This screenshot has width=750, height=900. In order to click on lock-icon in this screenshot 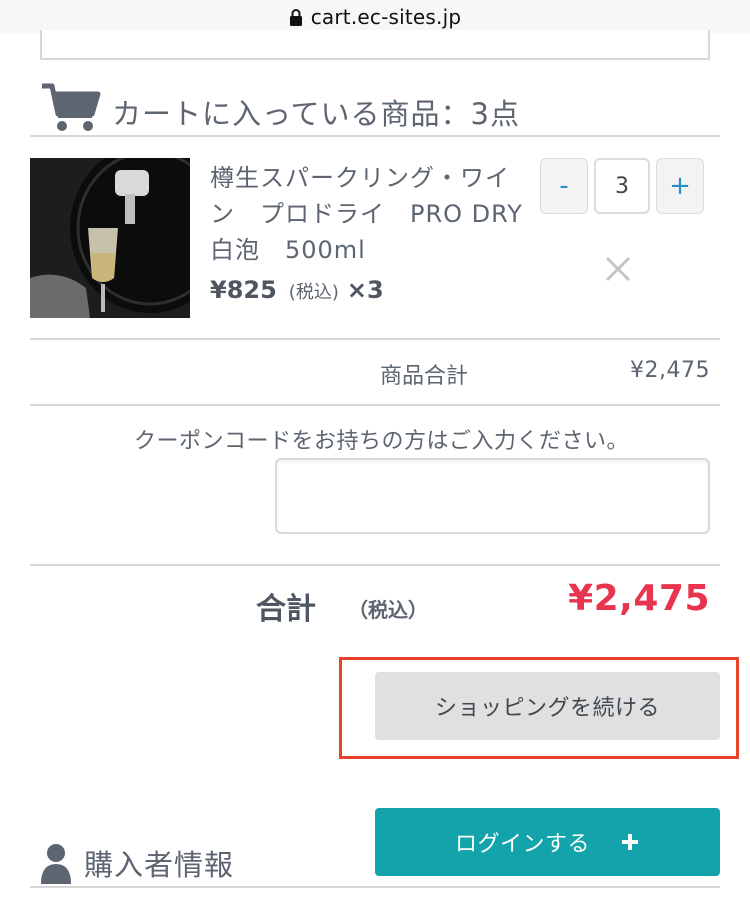, I will do `click(296, 17)`.